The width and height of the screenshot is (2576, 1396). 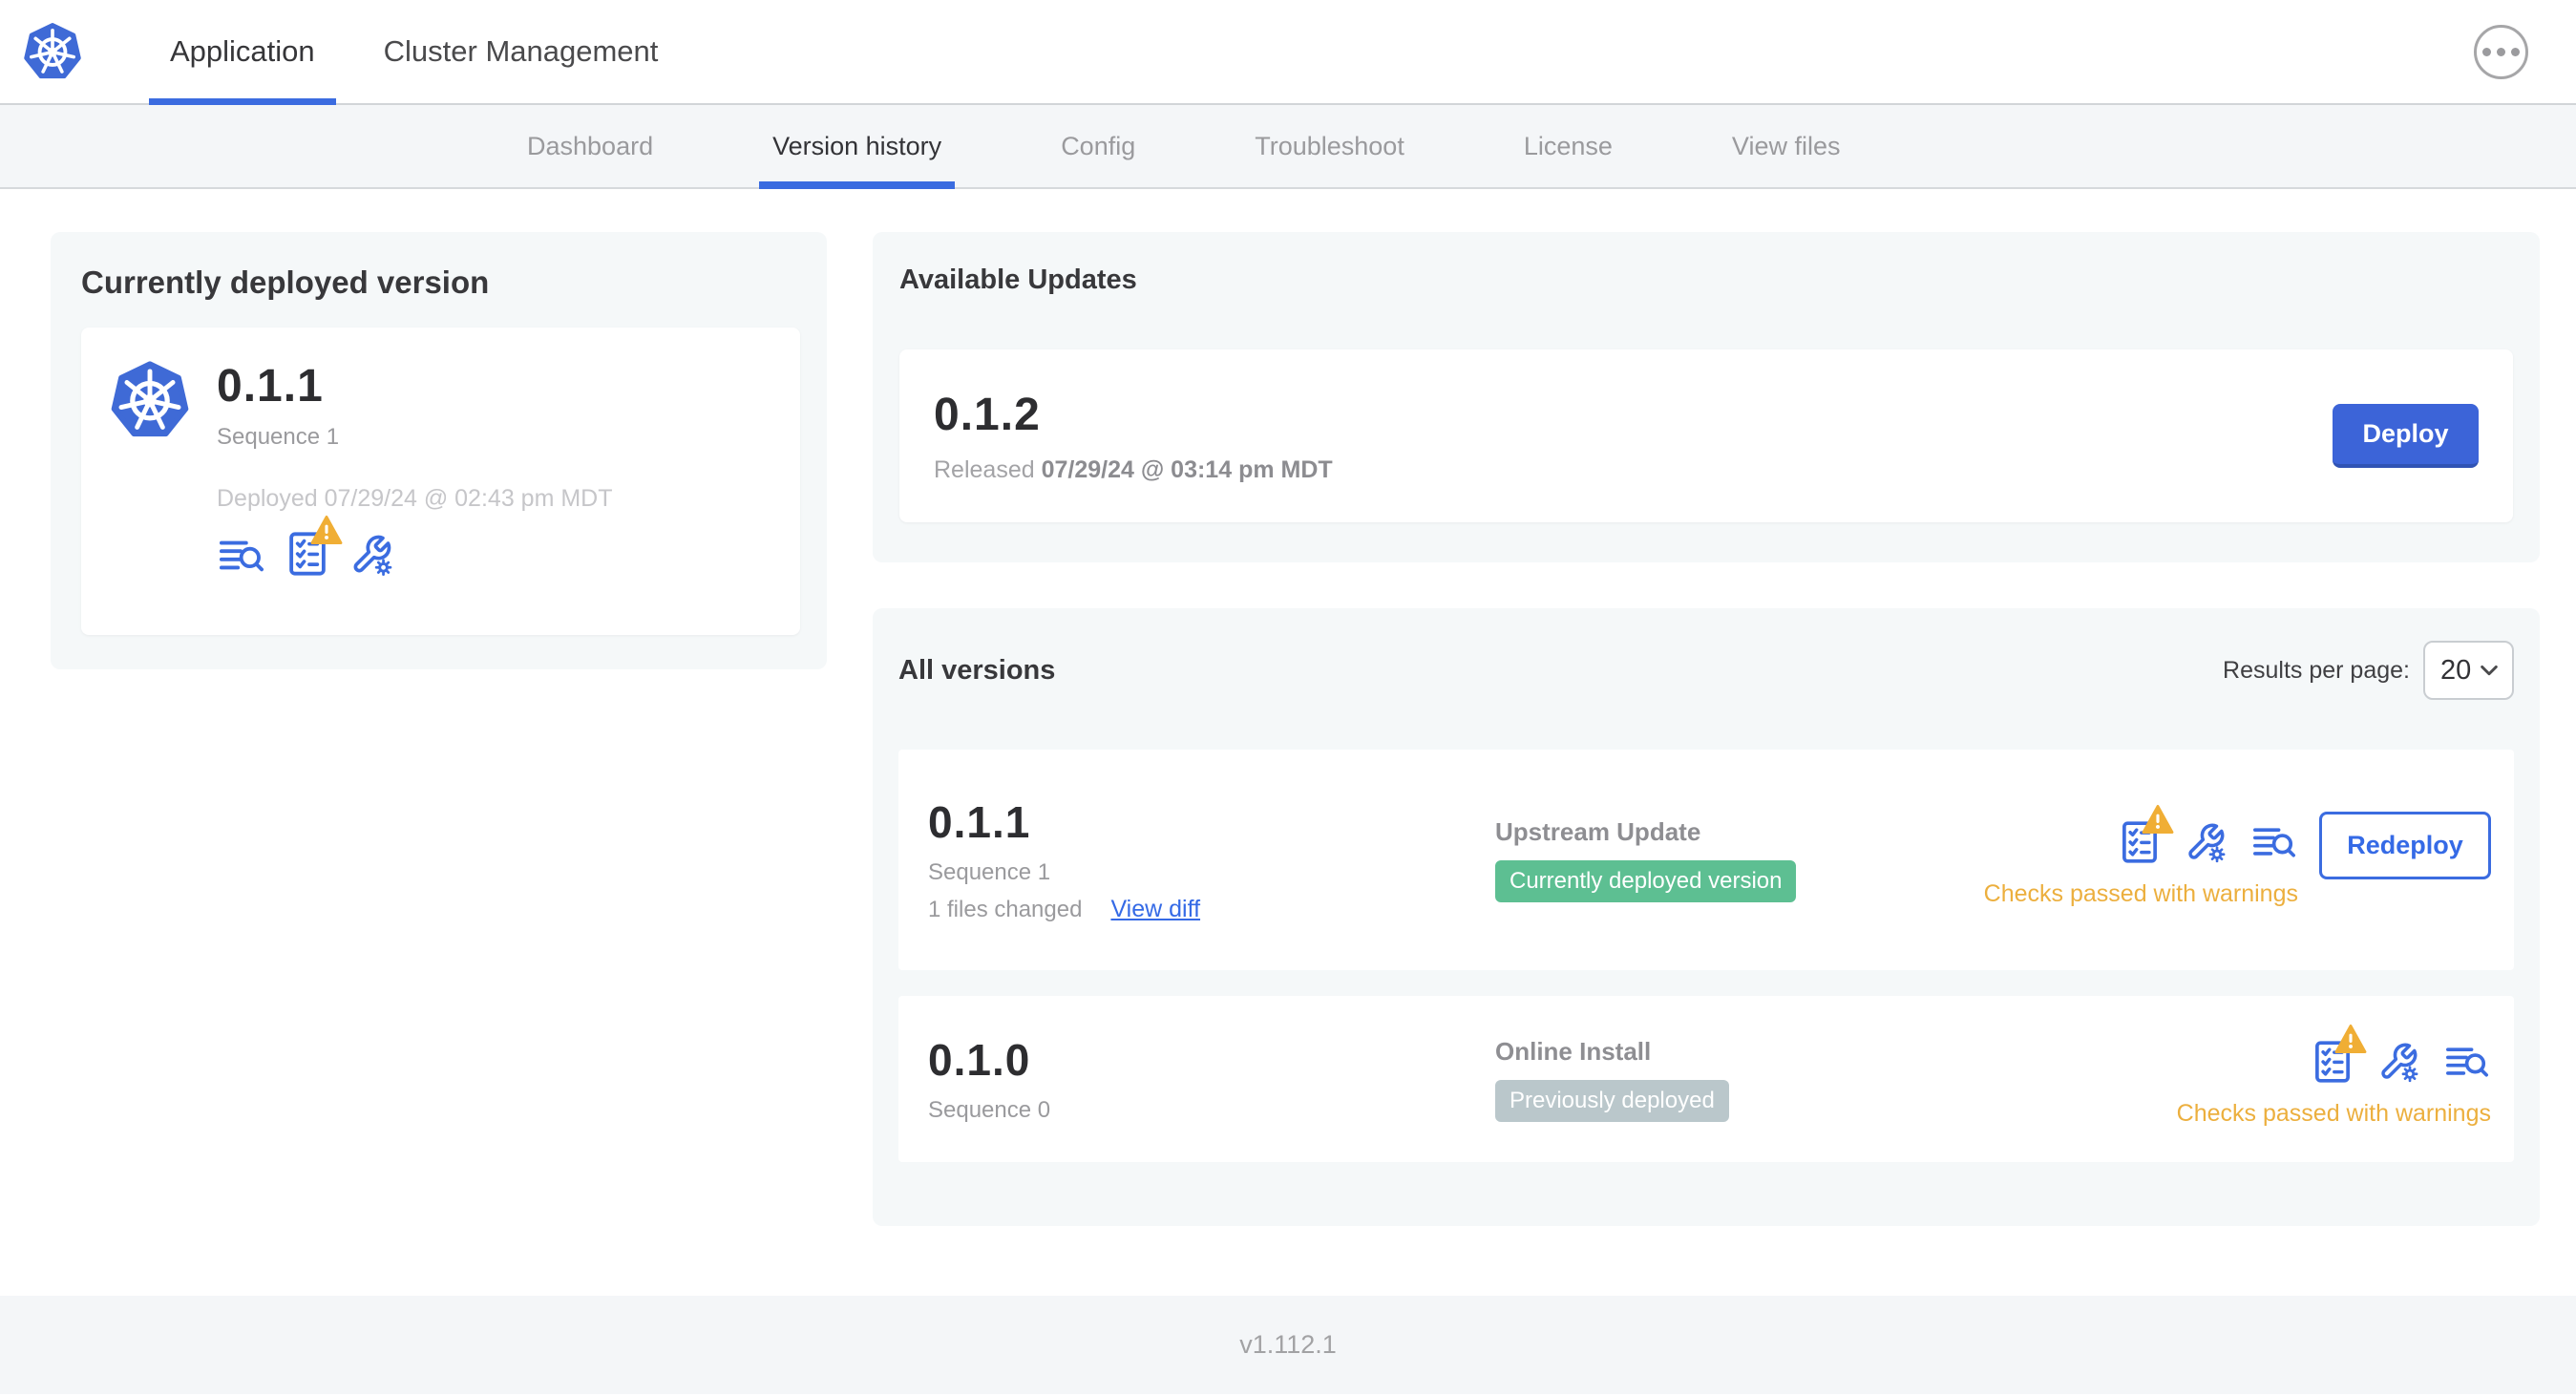 I want to click on update-released-line: Released 07/29/24 @ 03:14 pm MDT, so click(x=1133, y=469).